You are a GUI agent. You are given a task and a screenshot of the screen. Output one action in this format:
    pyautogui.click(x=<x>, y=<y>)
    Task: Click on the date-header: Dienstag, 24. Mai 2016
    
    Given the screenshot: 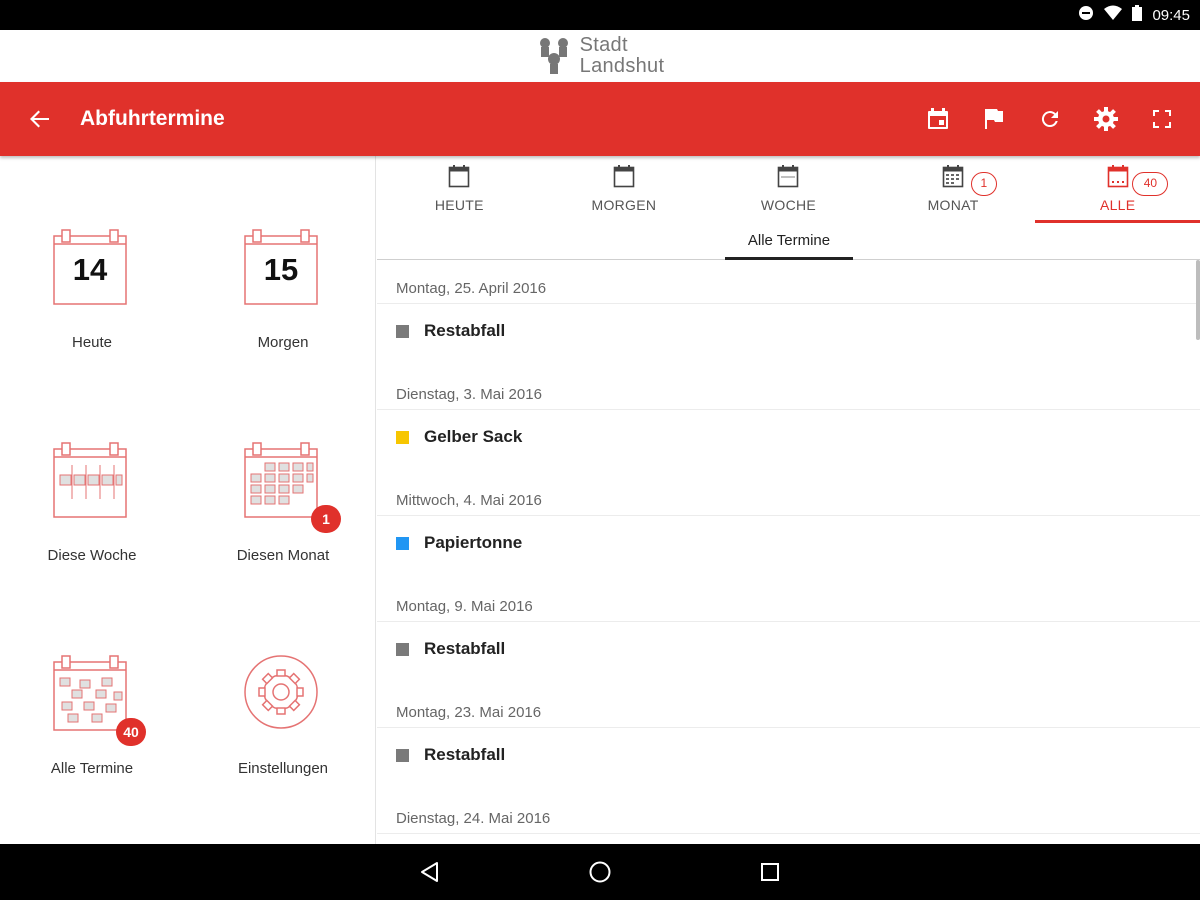 What is the action you would take?
    pyautogui.click(x=788, y=812)
    